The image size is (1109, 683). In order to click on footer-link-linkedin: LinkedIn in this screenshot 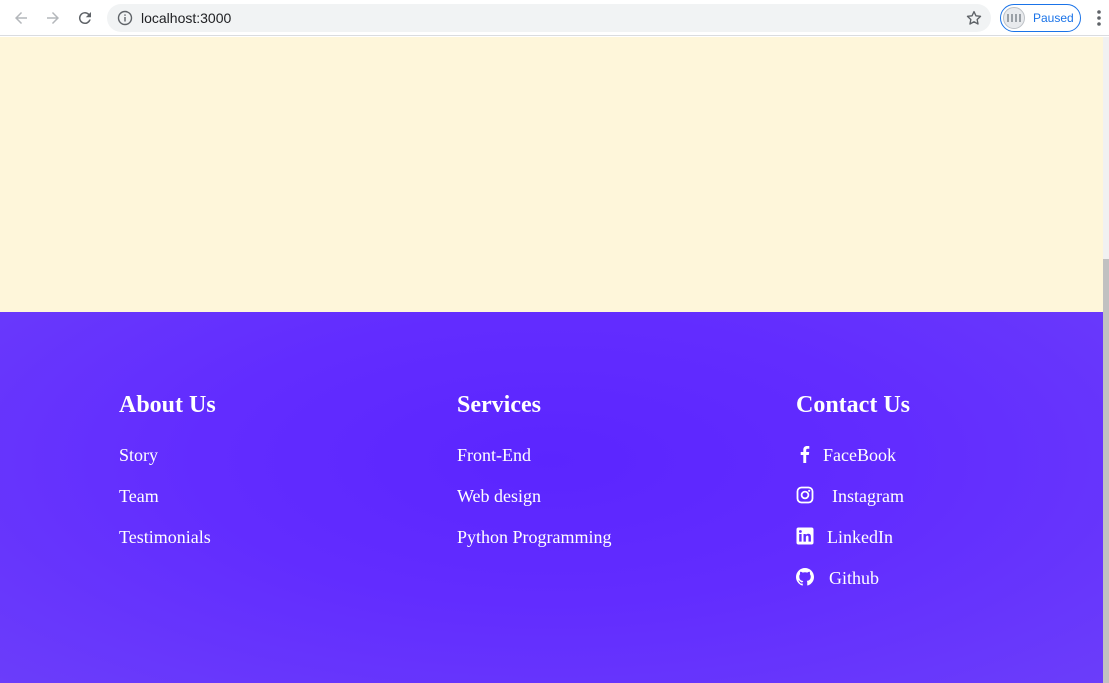, I will do `click(853, 546)`.